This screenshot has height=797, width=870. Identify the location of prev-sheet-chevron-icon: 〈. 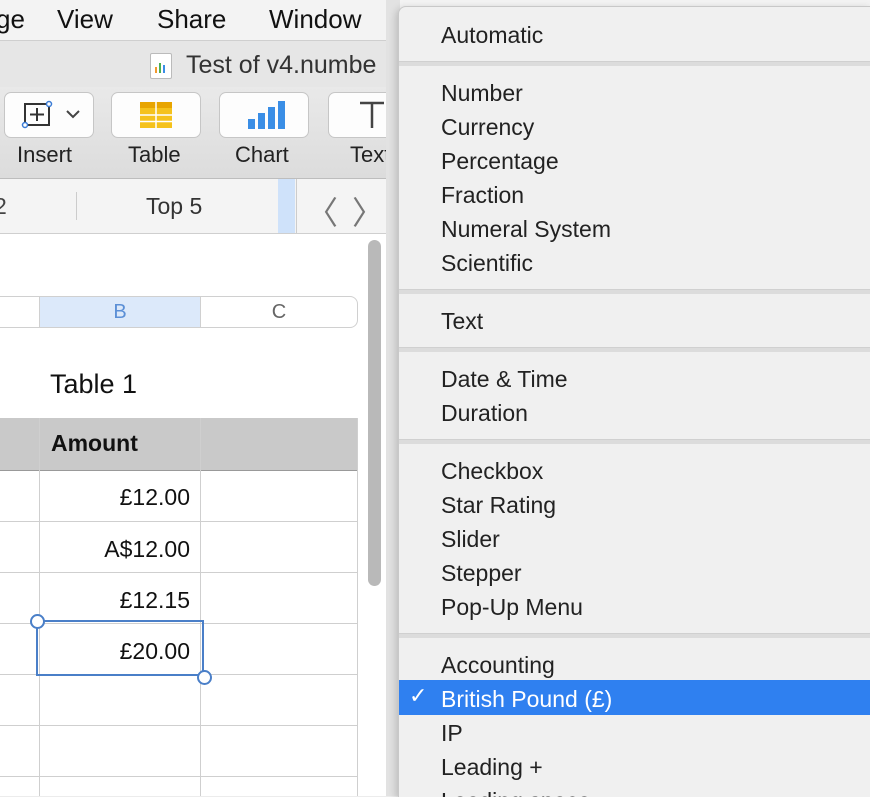
(322, 211).